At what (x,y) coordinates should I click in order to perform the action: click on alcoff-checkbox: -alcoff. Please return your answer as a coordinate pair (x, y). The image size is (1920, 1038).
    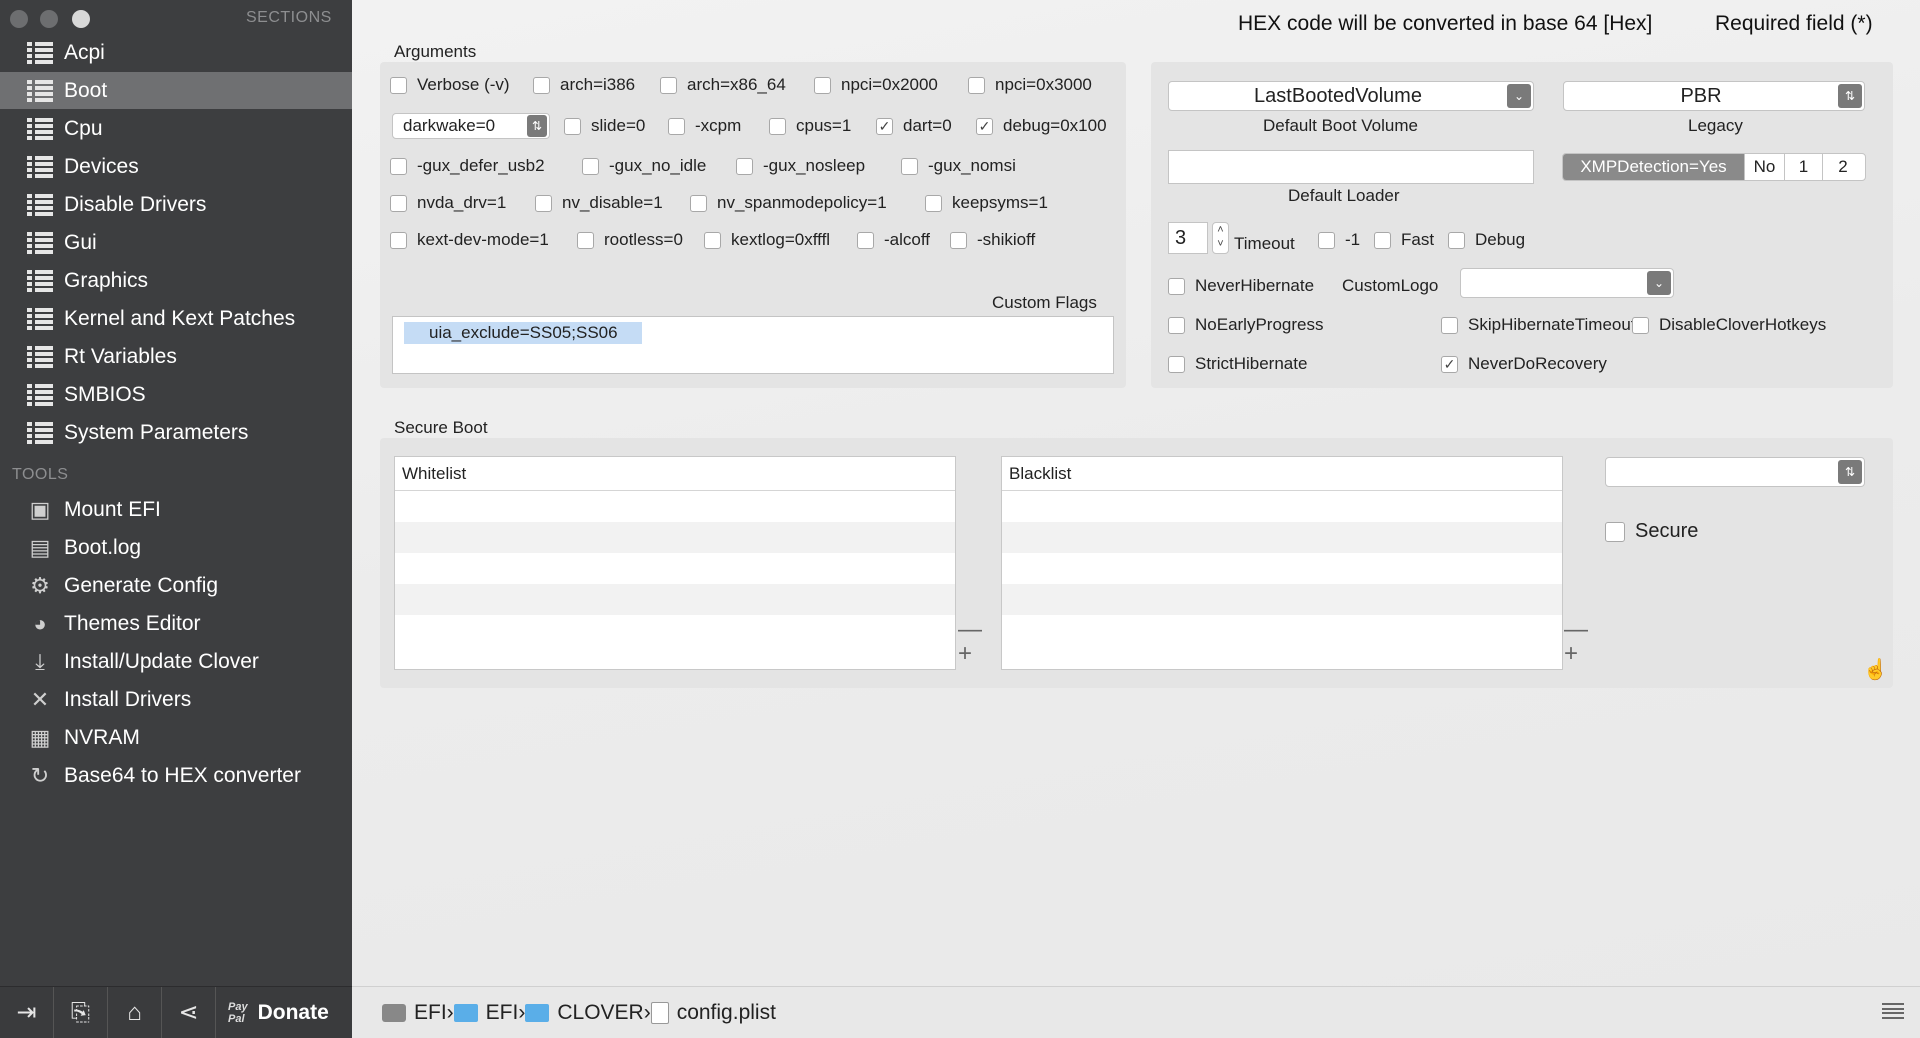
    Looking at the image, I should click on (893, 240).